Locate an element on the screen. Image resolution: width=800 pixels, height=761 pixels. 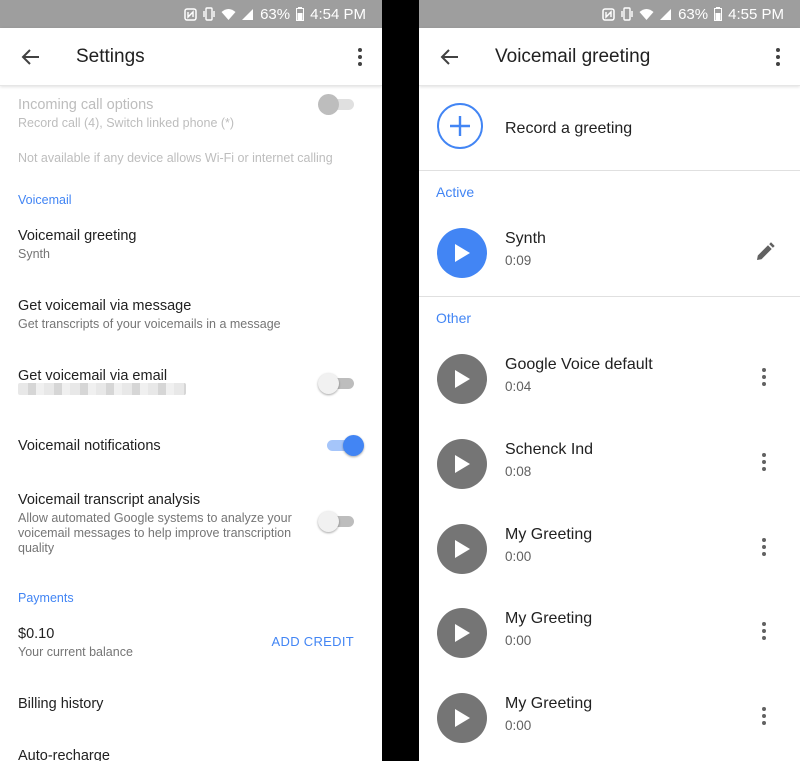
billing-history-item: Billing history is located at coordinates (200, 704).